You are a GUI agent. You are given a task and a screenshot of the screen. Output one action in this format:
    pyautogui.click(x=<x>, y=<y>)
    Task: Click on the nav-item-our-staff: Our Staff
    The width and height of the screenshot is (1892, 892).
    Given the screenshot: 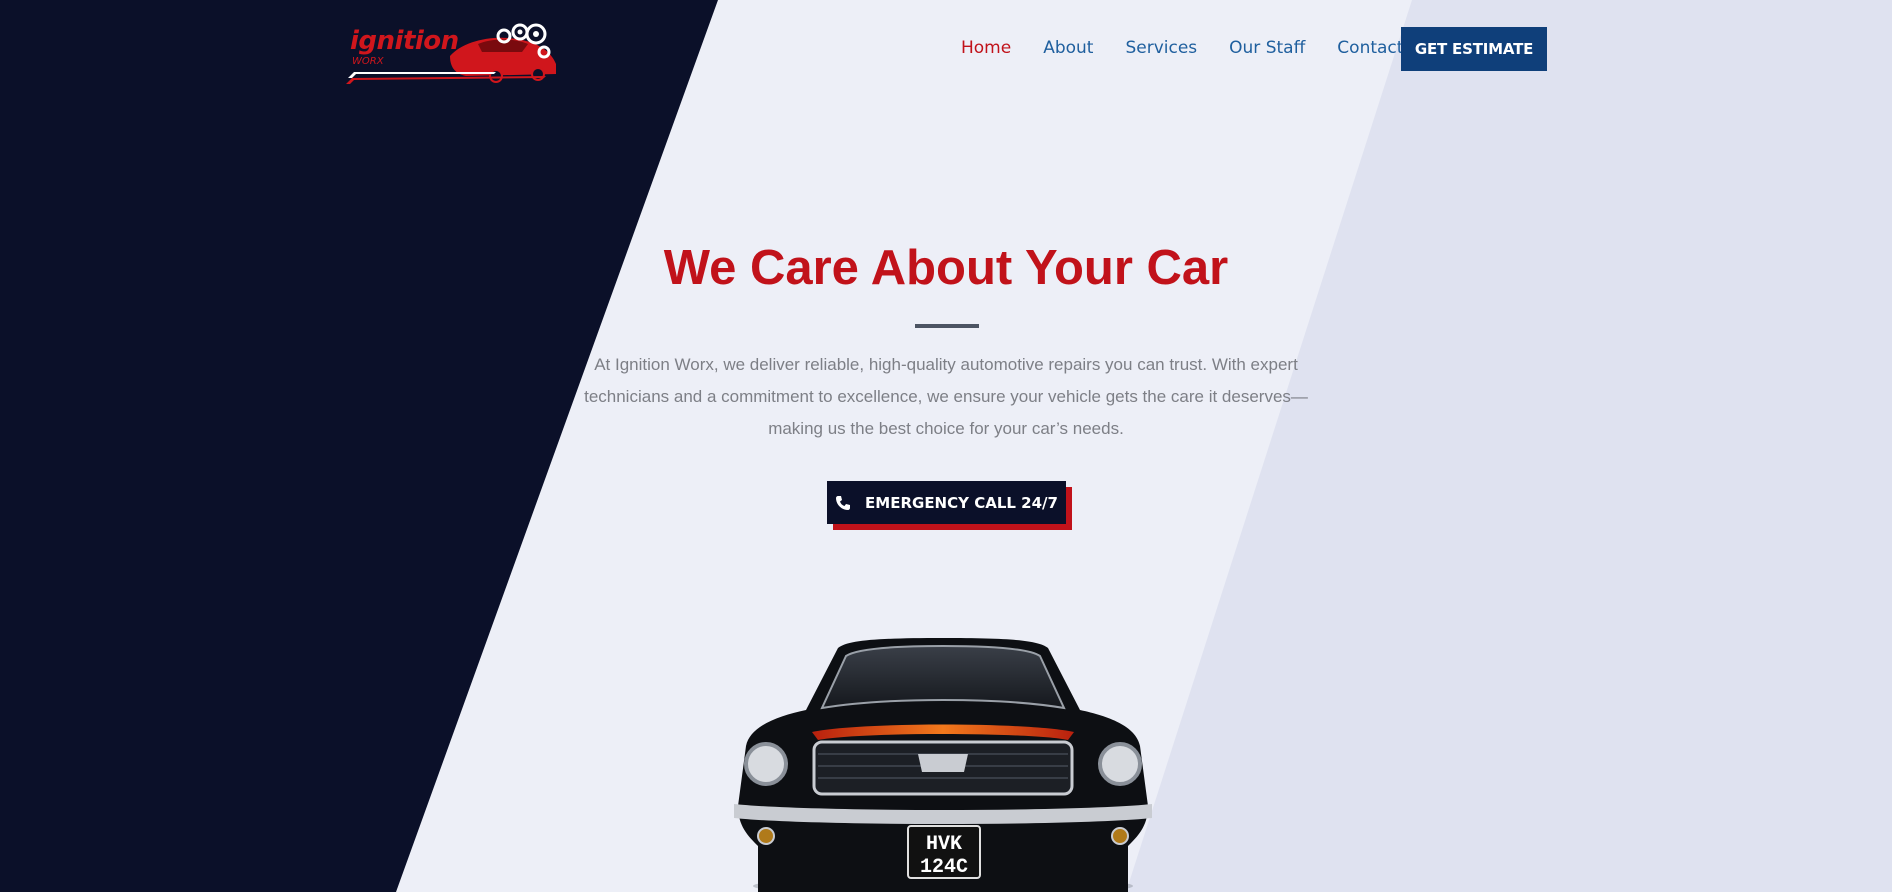 What is the action you would take?
    pyautogui.click(x=1267, y=48)
    